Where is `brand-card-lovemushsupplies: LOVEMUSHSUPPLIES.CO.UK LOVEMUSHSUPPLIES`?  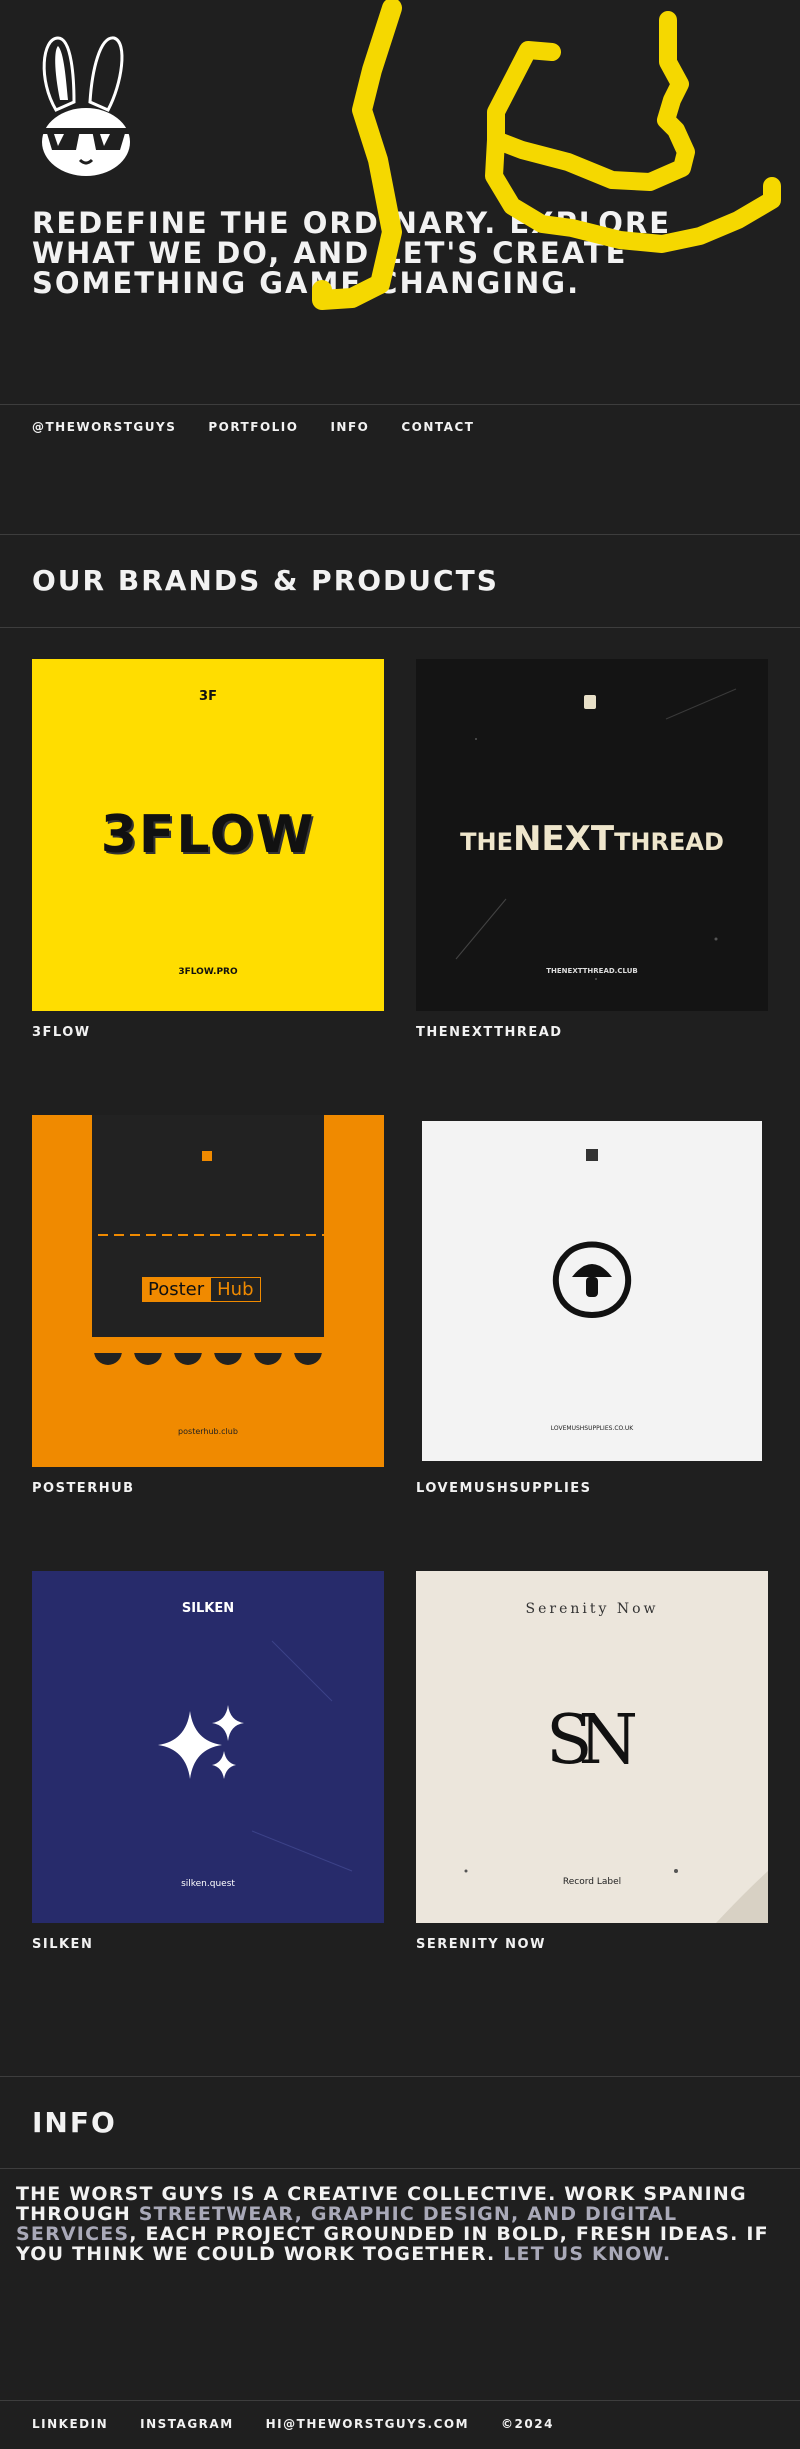 brand-card-lovemushsupplies: LOVEMUSHSUPPLIES.CO.UK LOVEMUSHSUPPLIES is located at coordinates (592, 1305).